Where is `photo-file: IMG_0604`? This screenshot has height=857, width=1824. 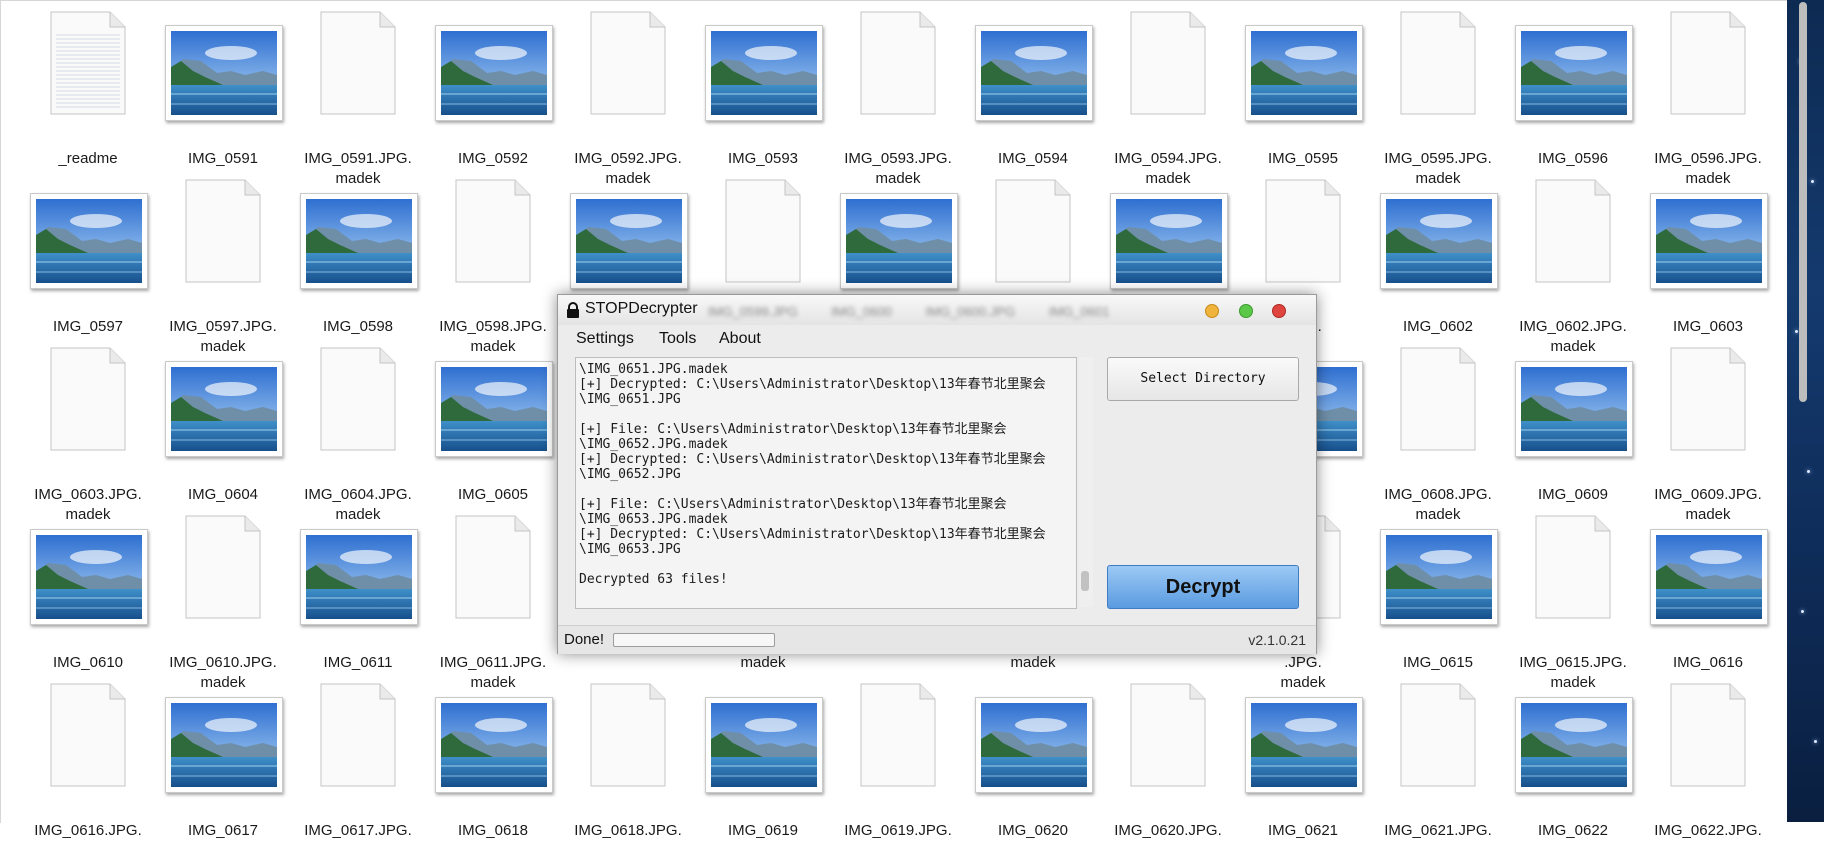 photo-file: IMG_0604 is located at coordinates (223, 441).